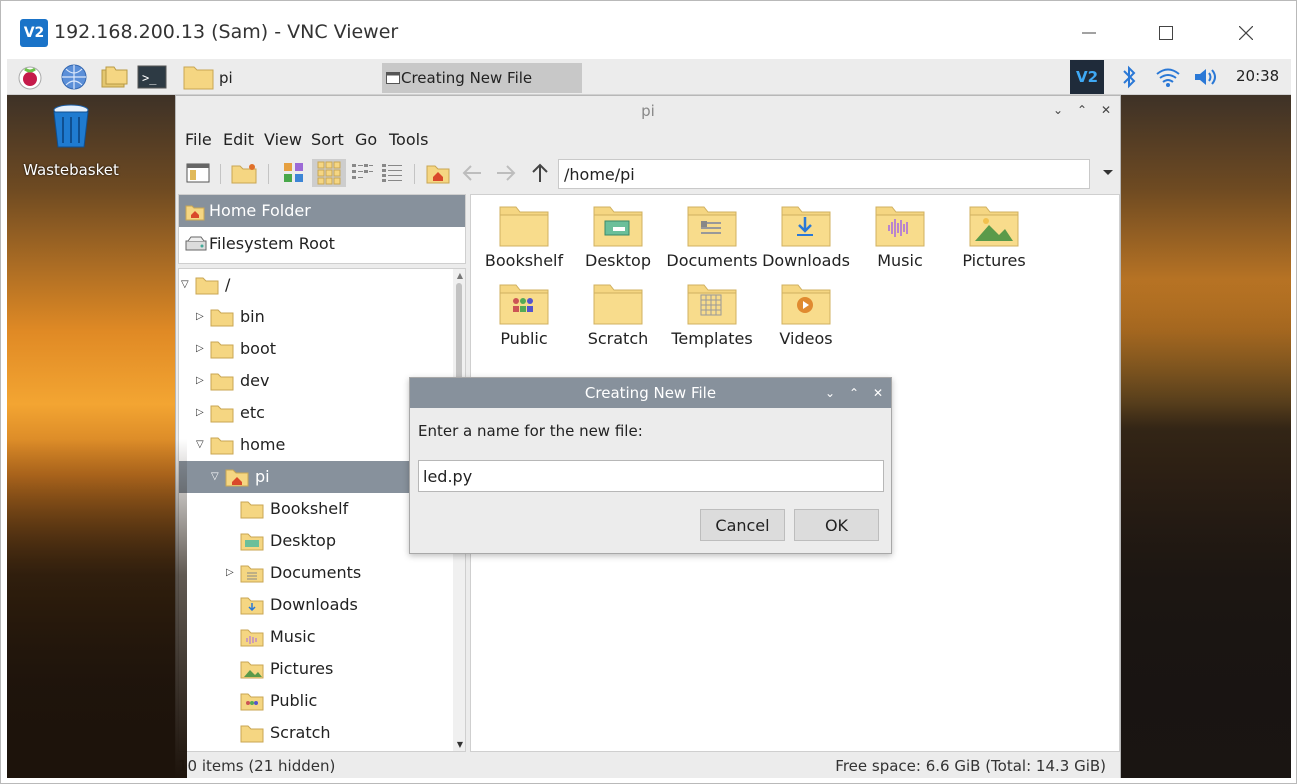  What do you see at coordinates (392, 173) in the screenshot?
I see `list-view-icon` at bounding box center [392, 173].